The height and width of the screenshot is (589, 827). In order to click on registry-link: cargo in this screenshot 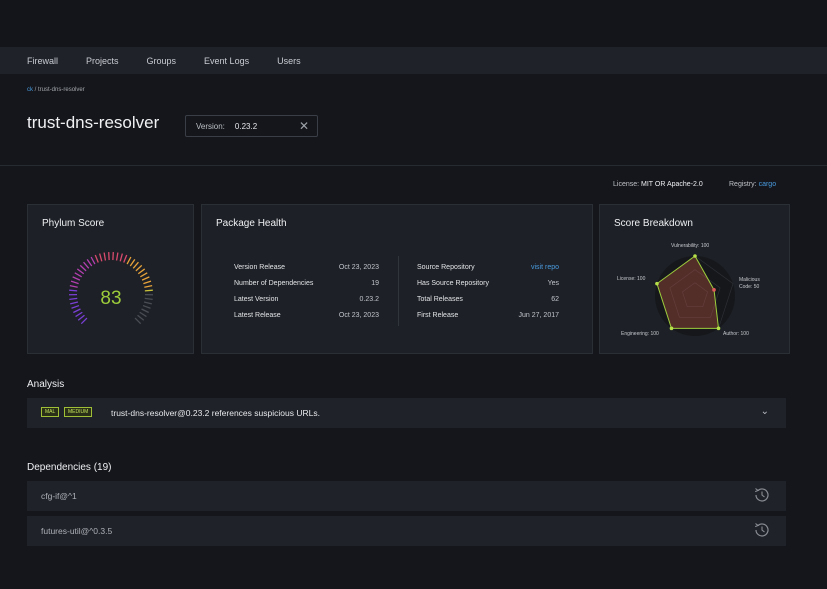, I will do `click(768, 184)`.